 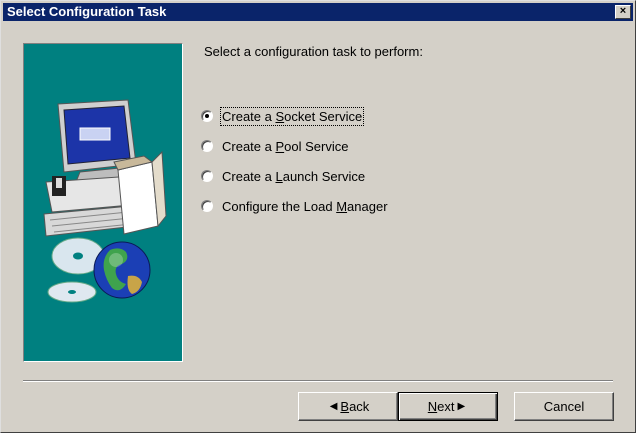 I want to click on globe-icon, so click(x=122, y=270).